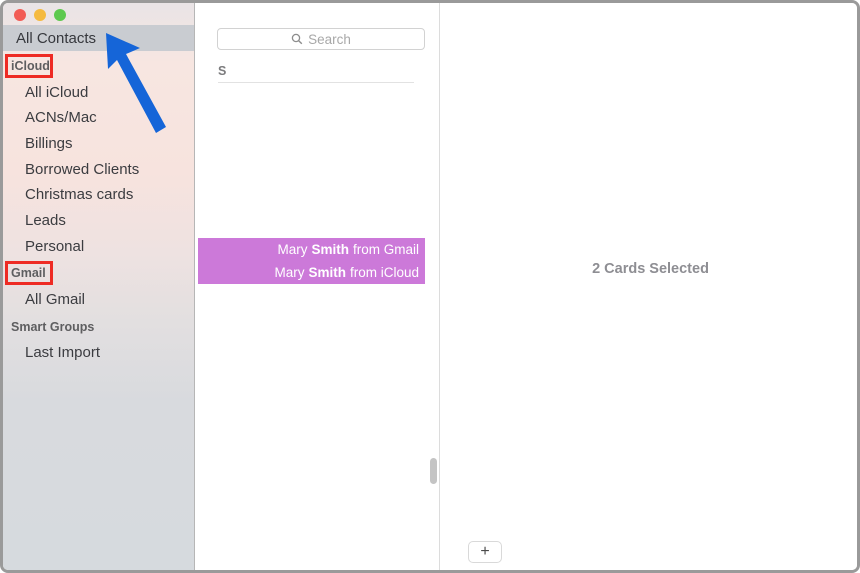  What do you see at coordinates (79, 194) in the screenshot?
I see `sidebar-item-christmas-cards: Christmas cards` at bounding box center [79, 194].